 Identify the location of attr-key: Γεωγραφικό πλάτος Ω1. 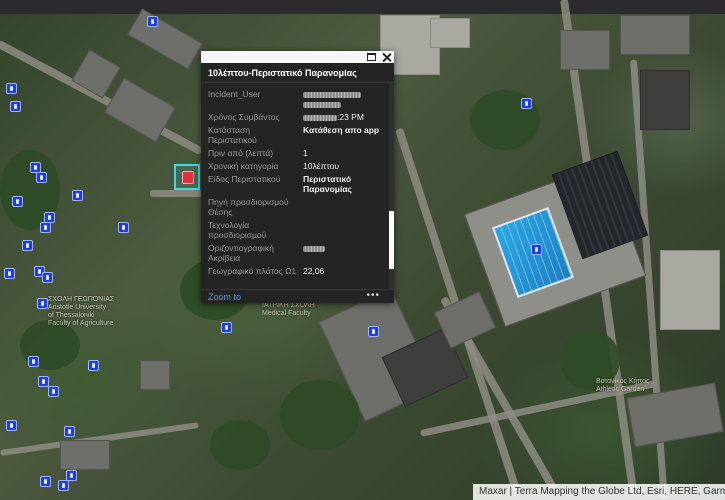
(252, 271).